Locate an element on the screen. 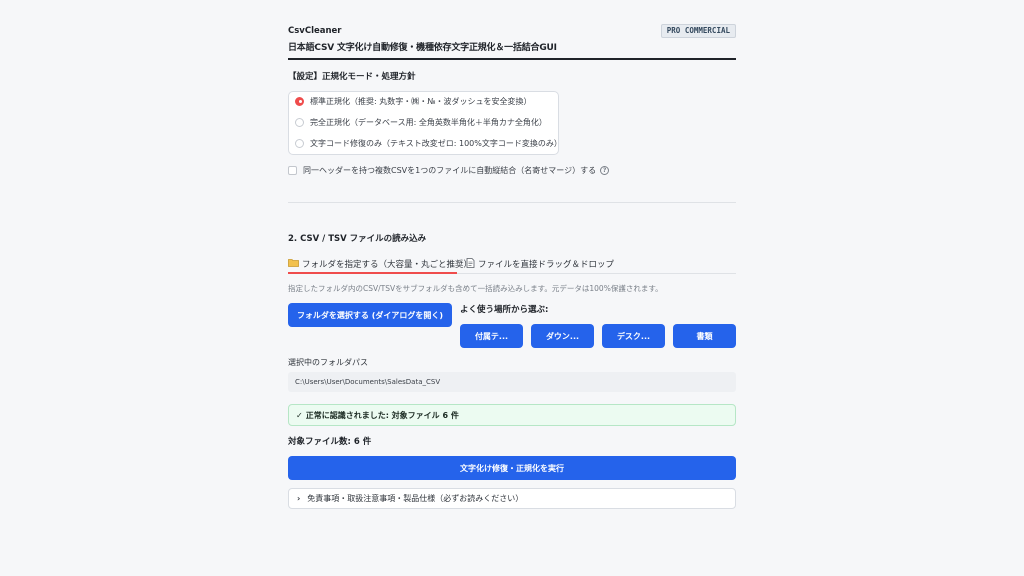 The image size is (1024, 576). tab-folder: フォルダを指定する（大容量・丸ごと推奨） is located at coordinates (380, 264).